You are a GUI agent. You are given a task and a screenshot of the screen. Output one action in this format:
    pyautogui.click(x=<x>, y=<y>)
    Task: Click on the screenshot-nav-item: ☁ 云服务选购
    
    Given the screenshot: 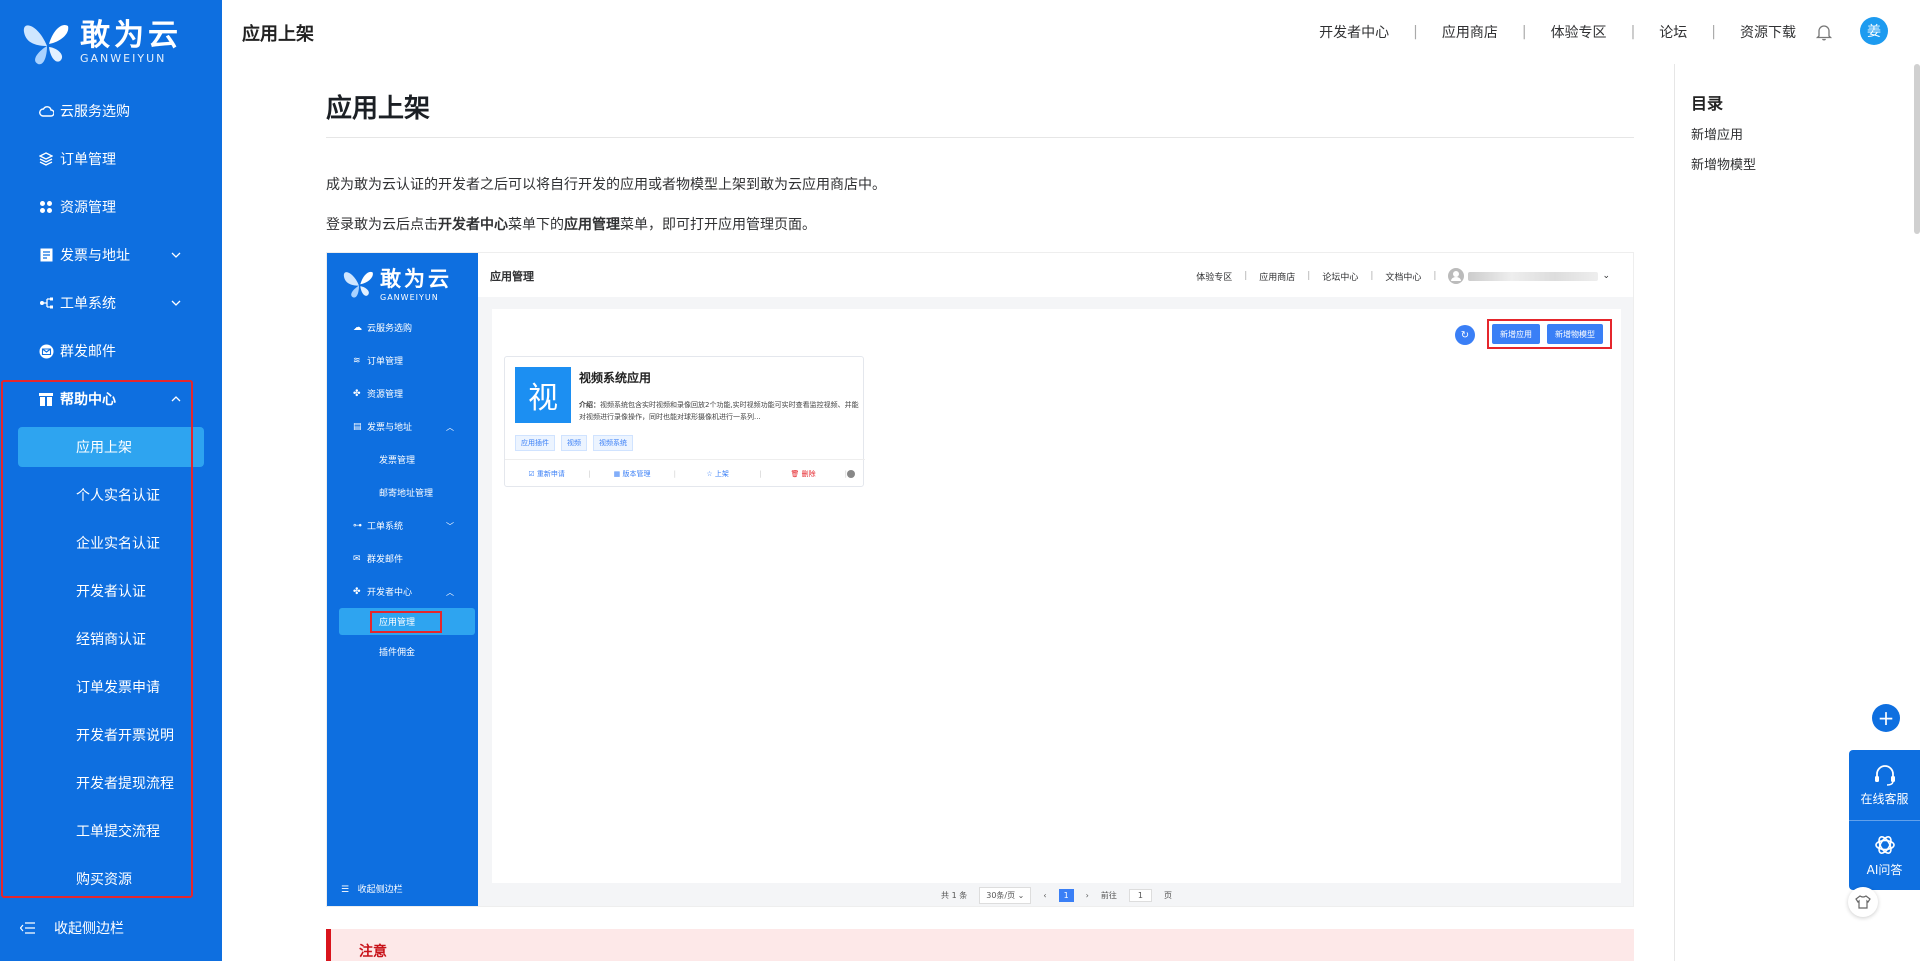 What is the action you would take?
    pyautogui.click(x=402, y=327)
    